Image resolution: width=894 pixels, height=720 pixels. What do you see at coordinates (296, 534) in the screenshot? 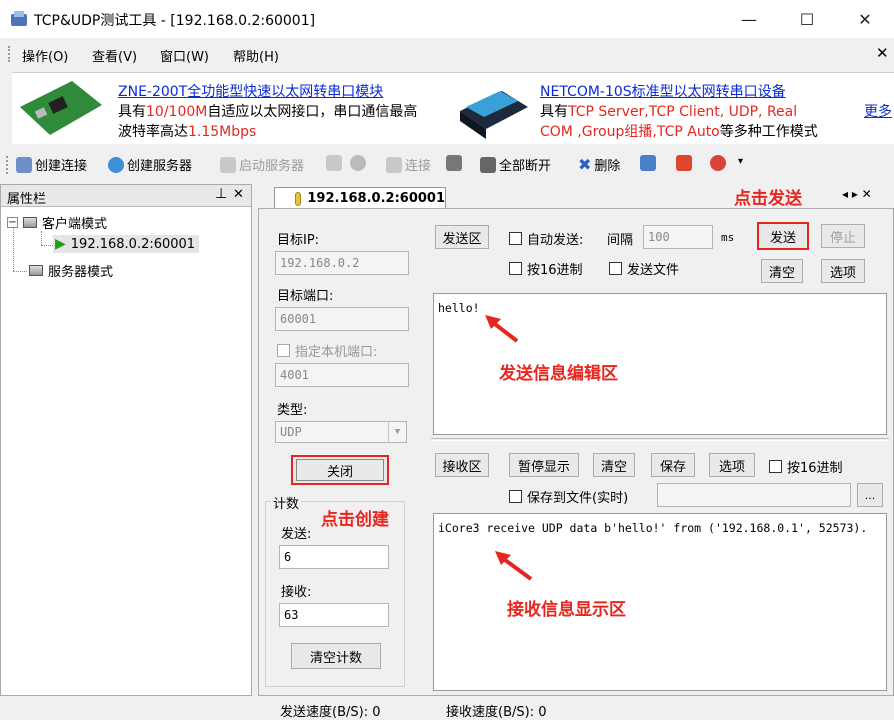
I see `sent-count-label: 发送:` at bounding box center [296, 534].